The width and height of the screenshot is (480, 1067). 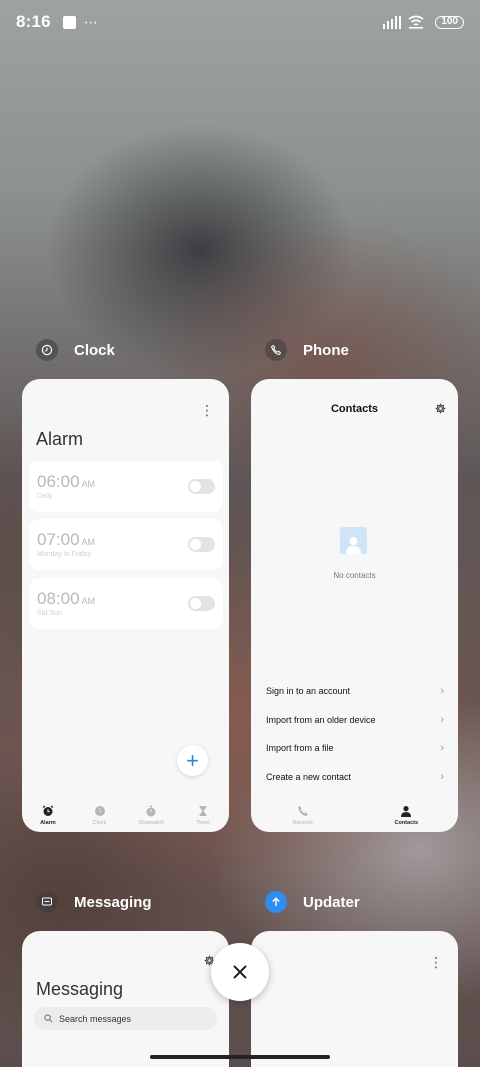 What do you see at coordinates (406, 822) in the screenshot?
I see `tab-label: Contacts` at bounding box center [406, 822].